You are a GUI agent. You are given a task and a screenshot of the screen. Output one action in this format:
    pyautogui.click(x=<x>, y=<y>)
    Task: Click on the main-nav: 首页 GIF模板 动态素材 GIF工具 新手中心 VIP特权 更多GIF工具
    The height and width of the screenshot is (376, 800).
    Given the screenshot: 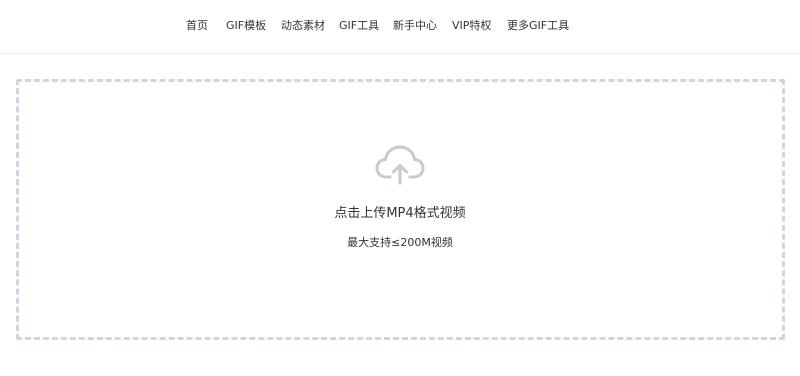 What is the action you would take?
    pyautogui.click(x=400, y=26)
    